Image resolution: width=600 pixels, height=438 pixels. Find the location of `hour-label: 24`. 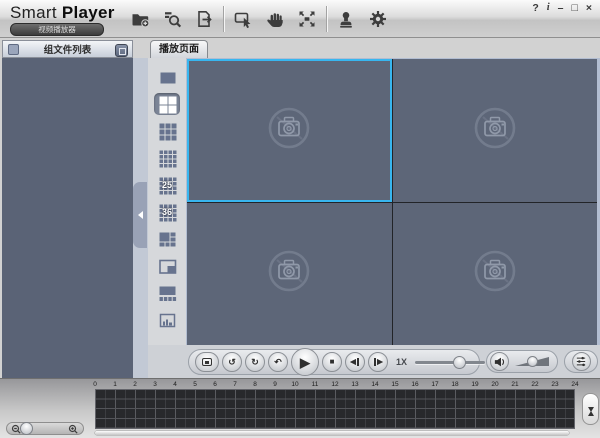

hour-label: 24 is located at coordinates (575, 384).